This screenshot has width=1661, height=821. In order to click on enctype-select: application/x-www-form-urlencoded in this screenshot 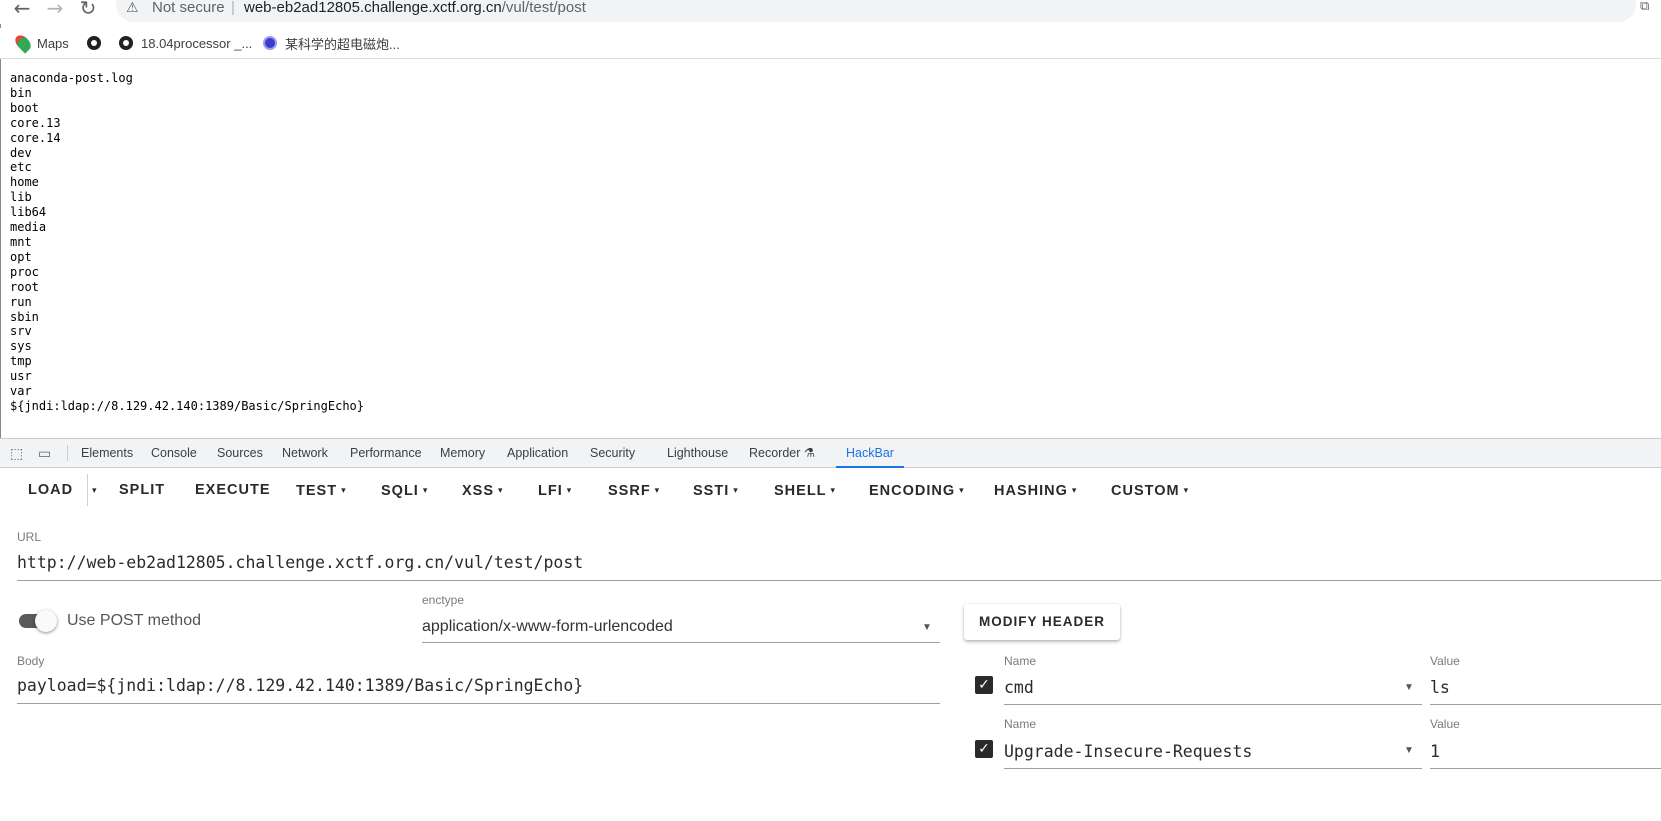, I will do `click(547, 627)`.